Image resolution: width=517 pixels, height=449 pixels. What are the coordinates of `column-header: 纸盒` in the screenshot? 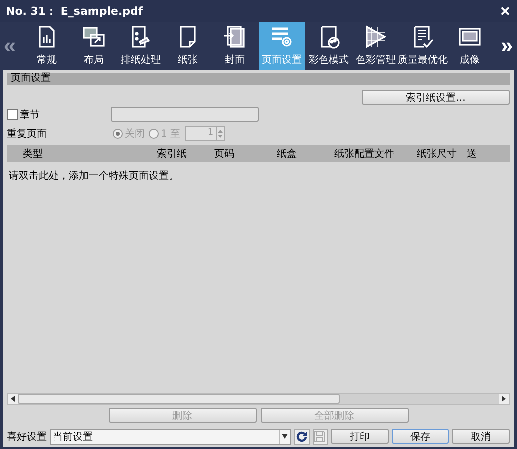 It's located at (287, 153).